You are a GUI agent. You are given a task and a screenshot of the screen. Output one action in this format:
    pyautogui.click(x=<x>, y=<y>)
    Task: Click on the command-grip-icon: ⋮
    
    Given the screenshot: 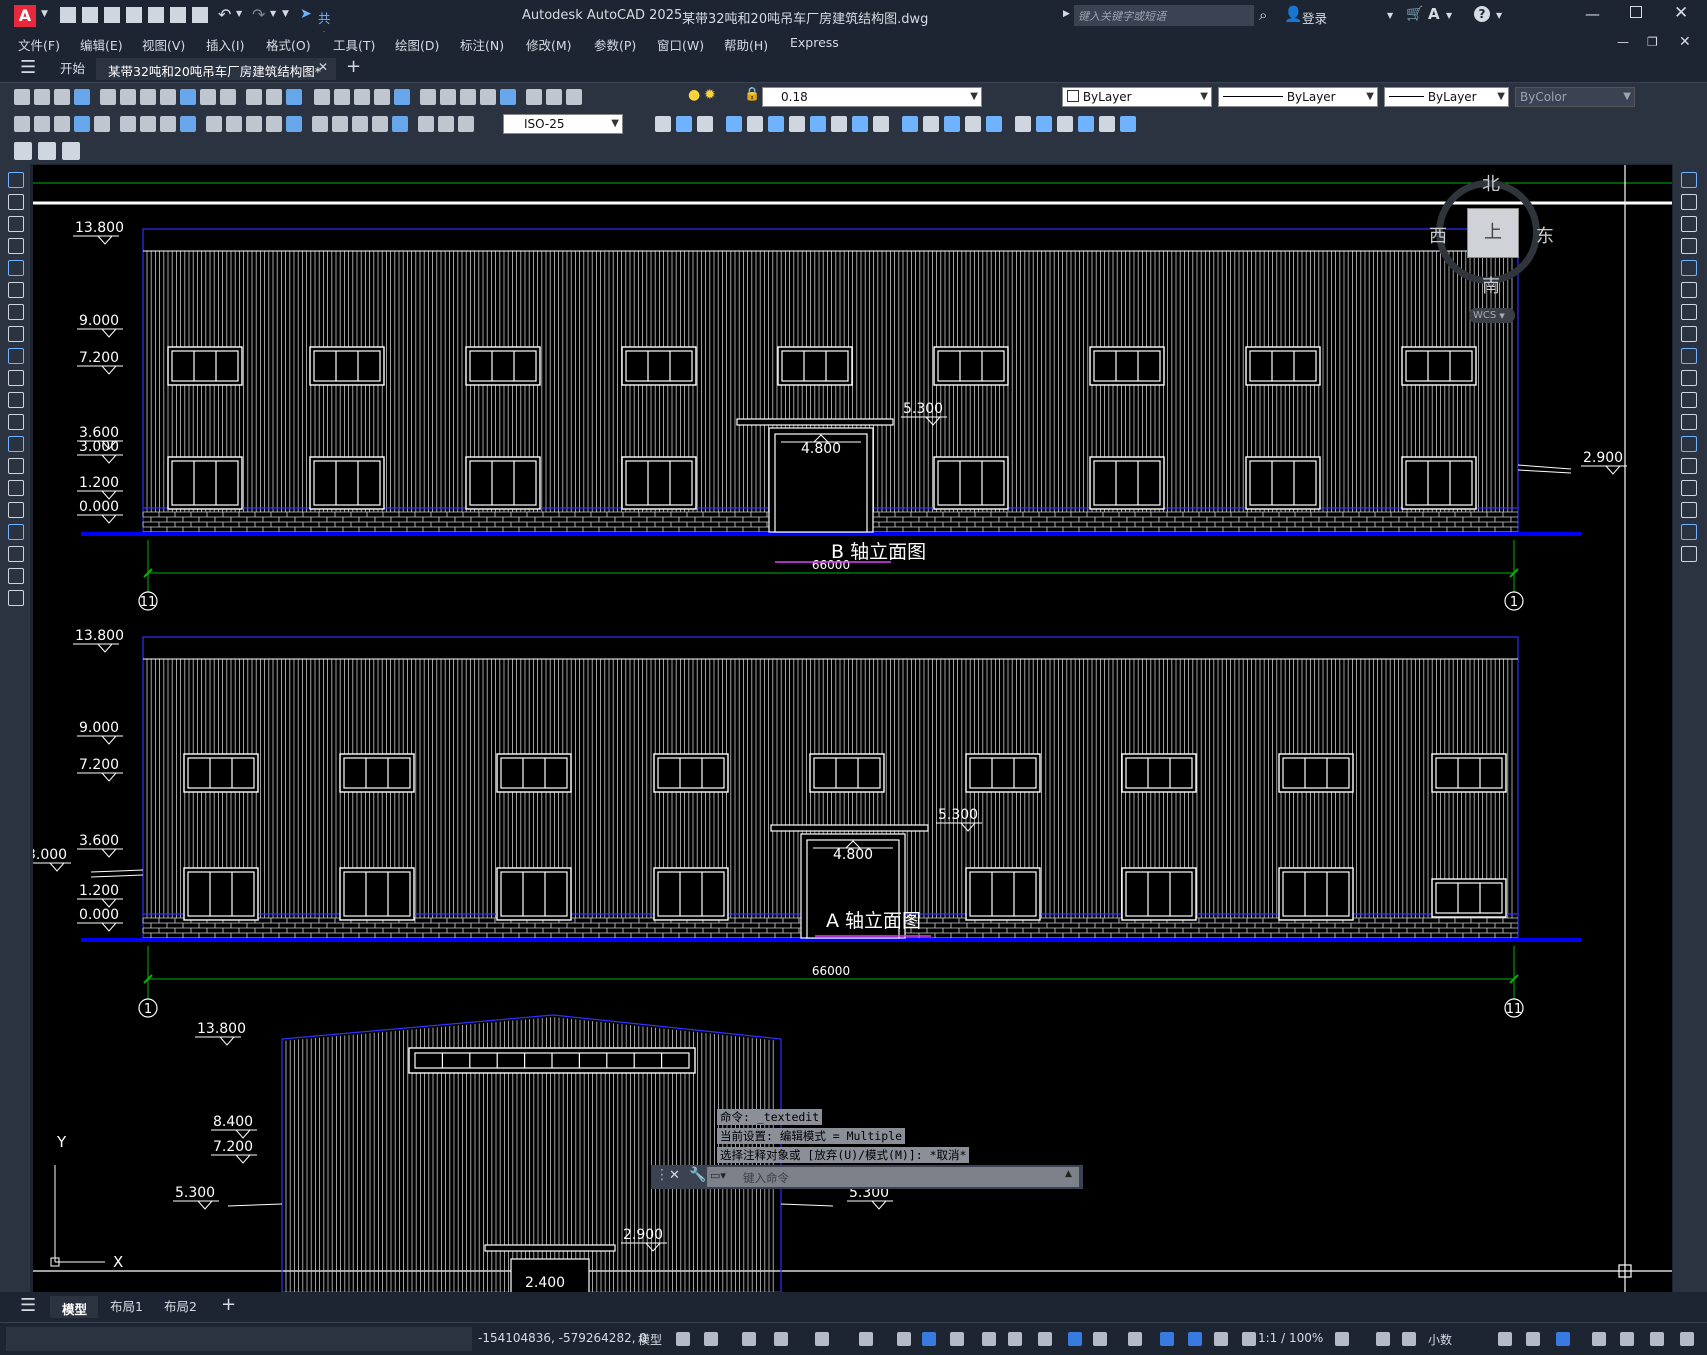 What is the action you would take?
    pyautogui.click(x=662, y=1175)
    